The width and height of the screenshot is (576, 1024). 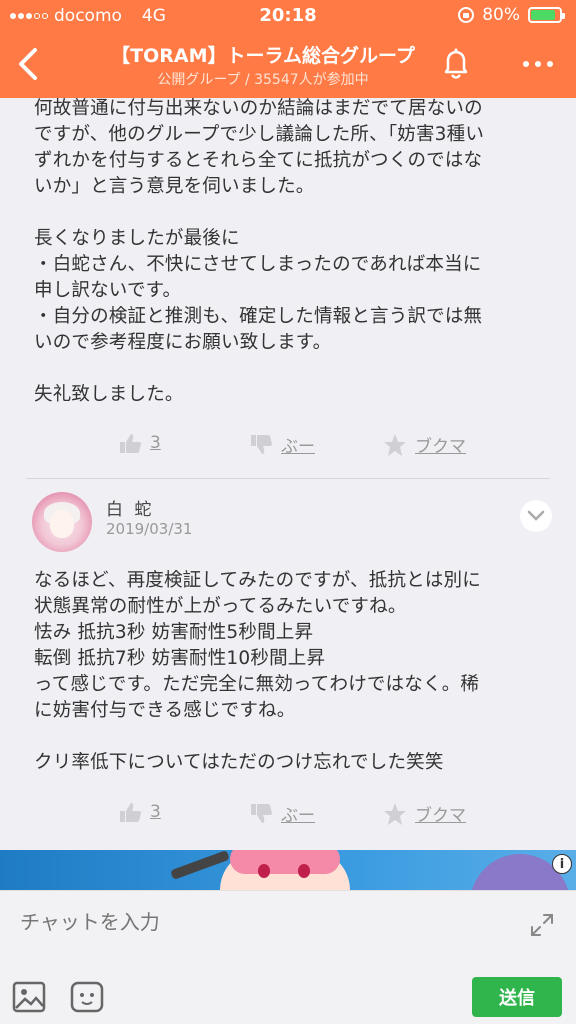 I want to click on emoji-icon, so click(x=87, y=997).